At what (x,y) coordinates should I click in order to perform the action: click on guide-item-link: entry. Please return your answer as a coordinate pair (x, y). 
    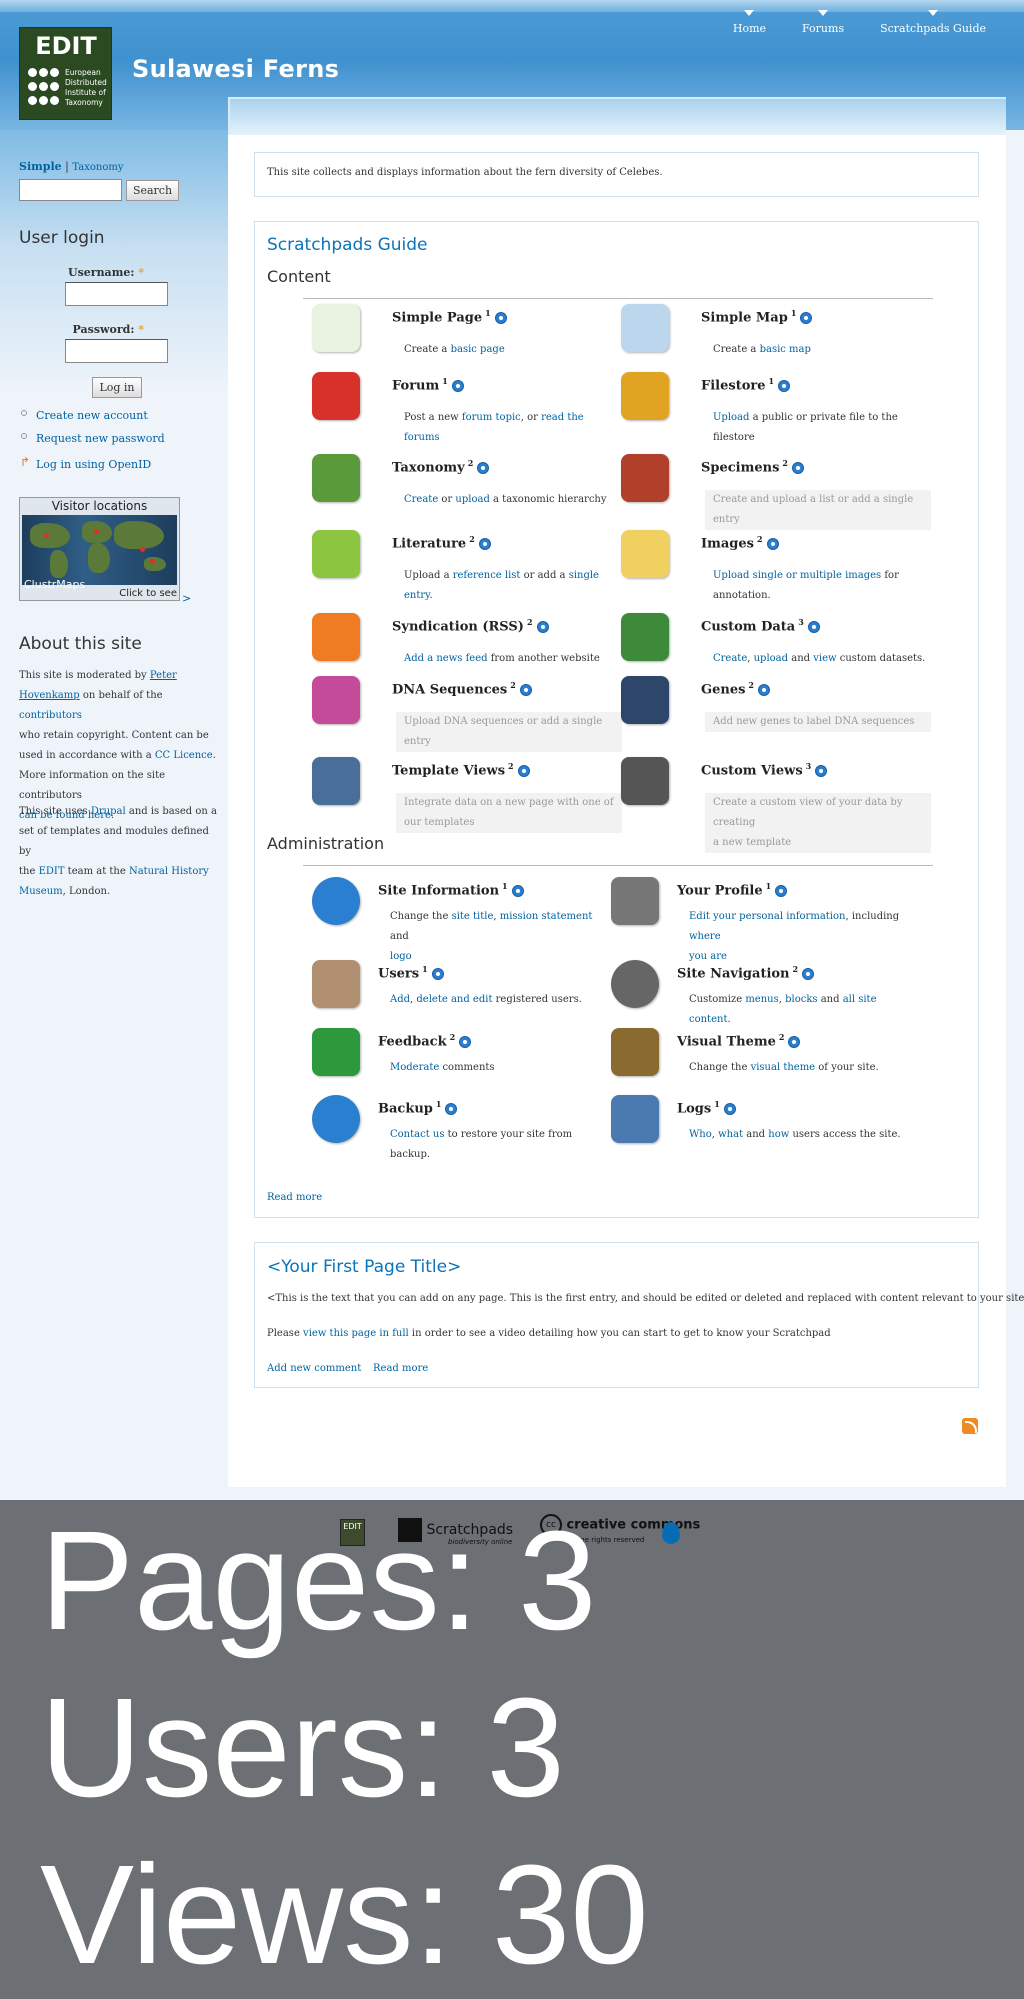
    Looking at the image, I should click on (416, 595).